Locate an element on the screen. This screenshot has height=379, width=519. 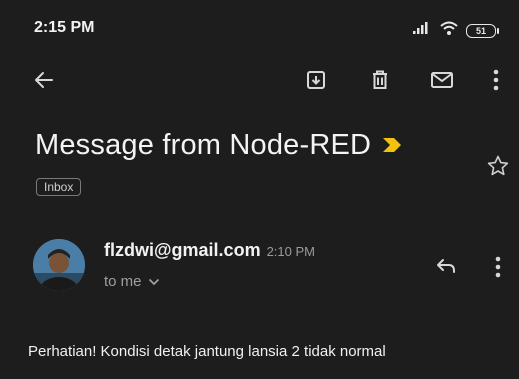
status-time: 2:15 PM is located at coordinates (64, 27).